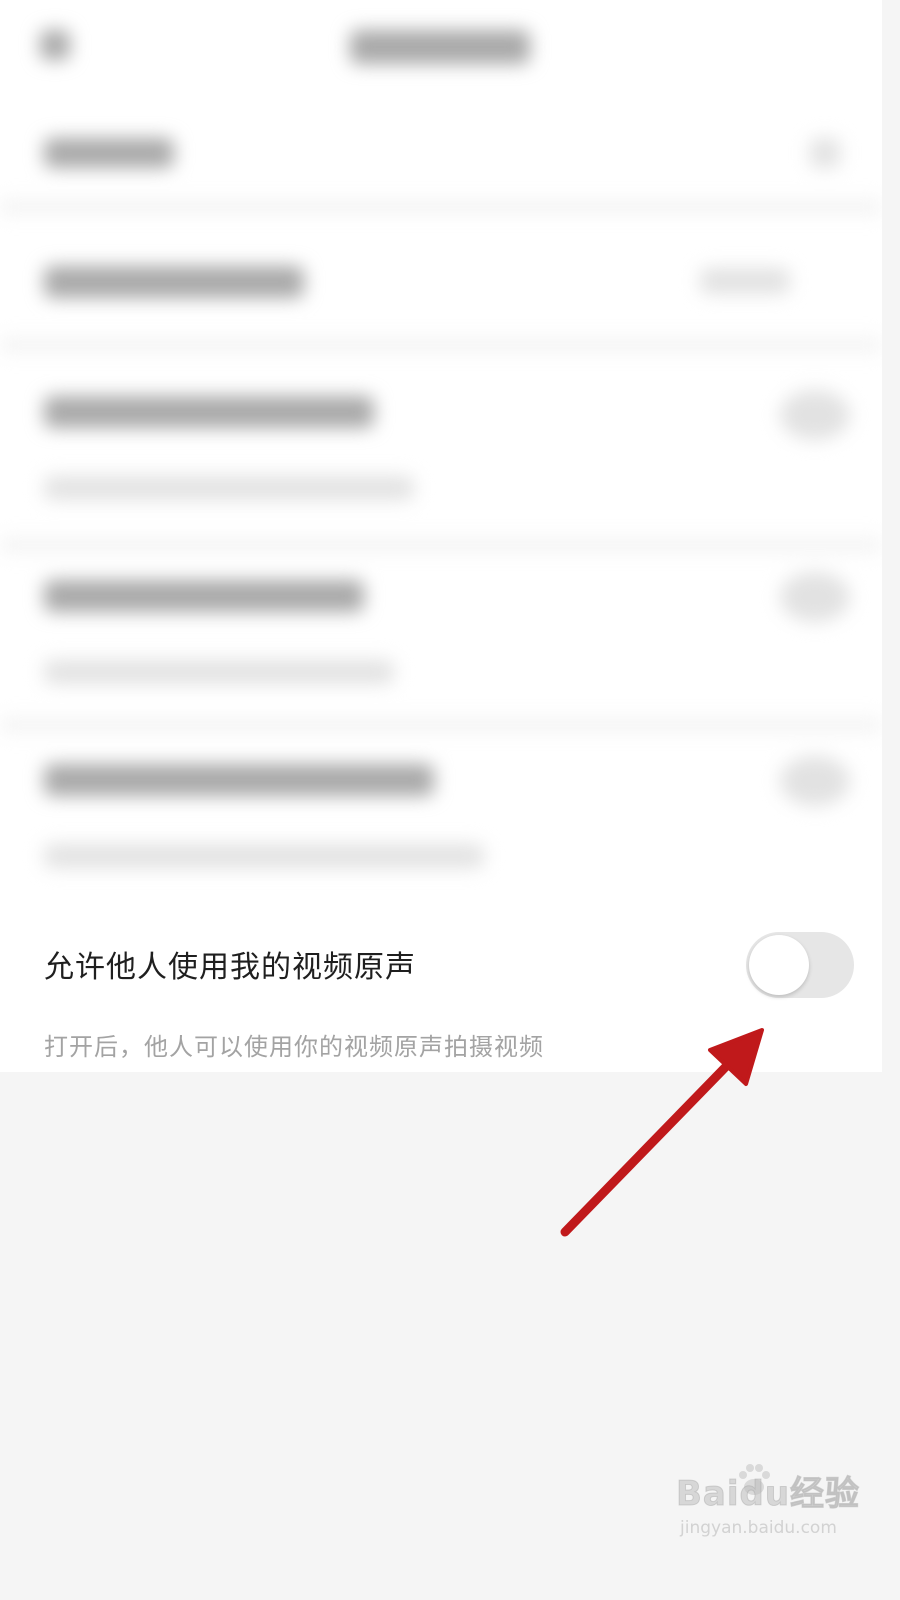 This screenshot has width=900, height=1600. I want to click on setting-title: 允许他人使用我的视频原声, so click(230, 967).